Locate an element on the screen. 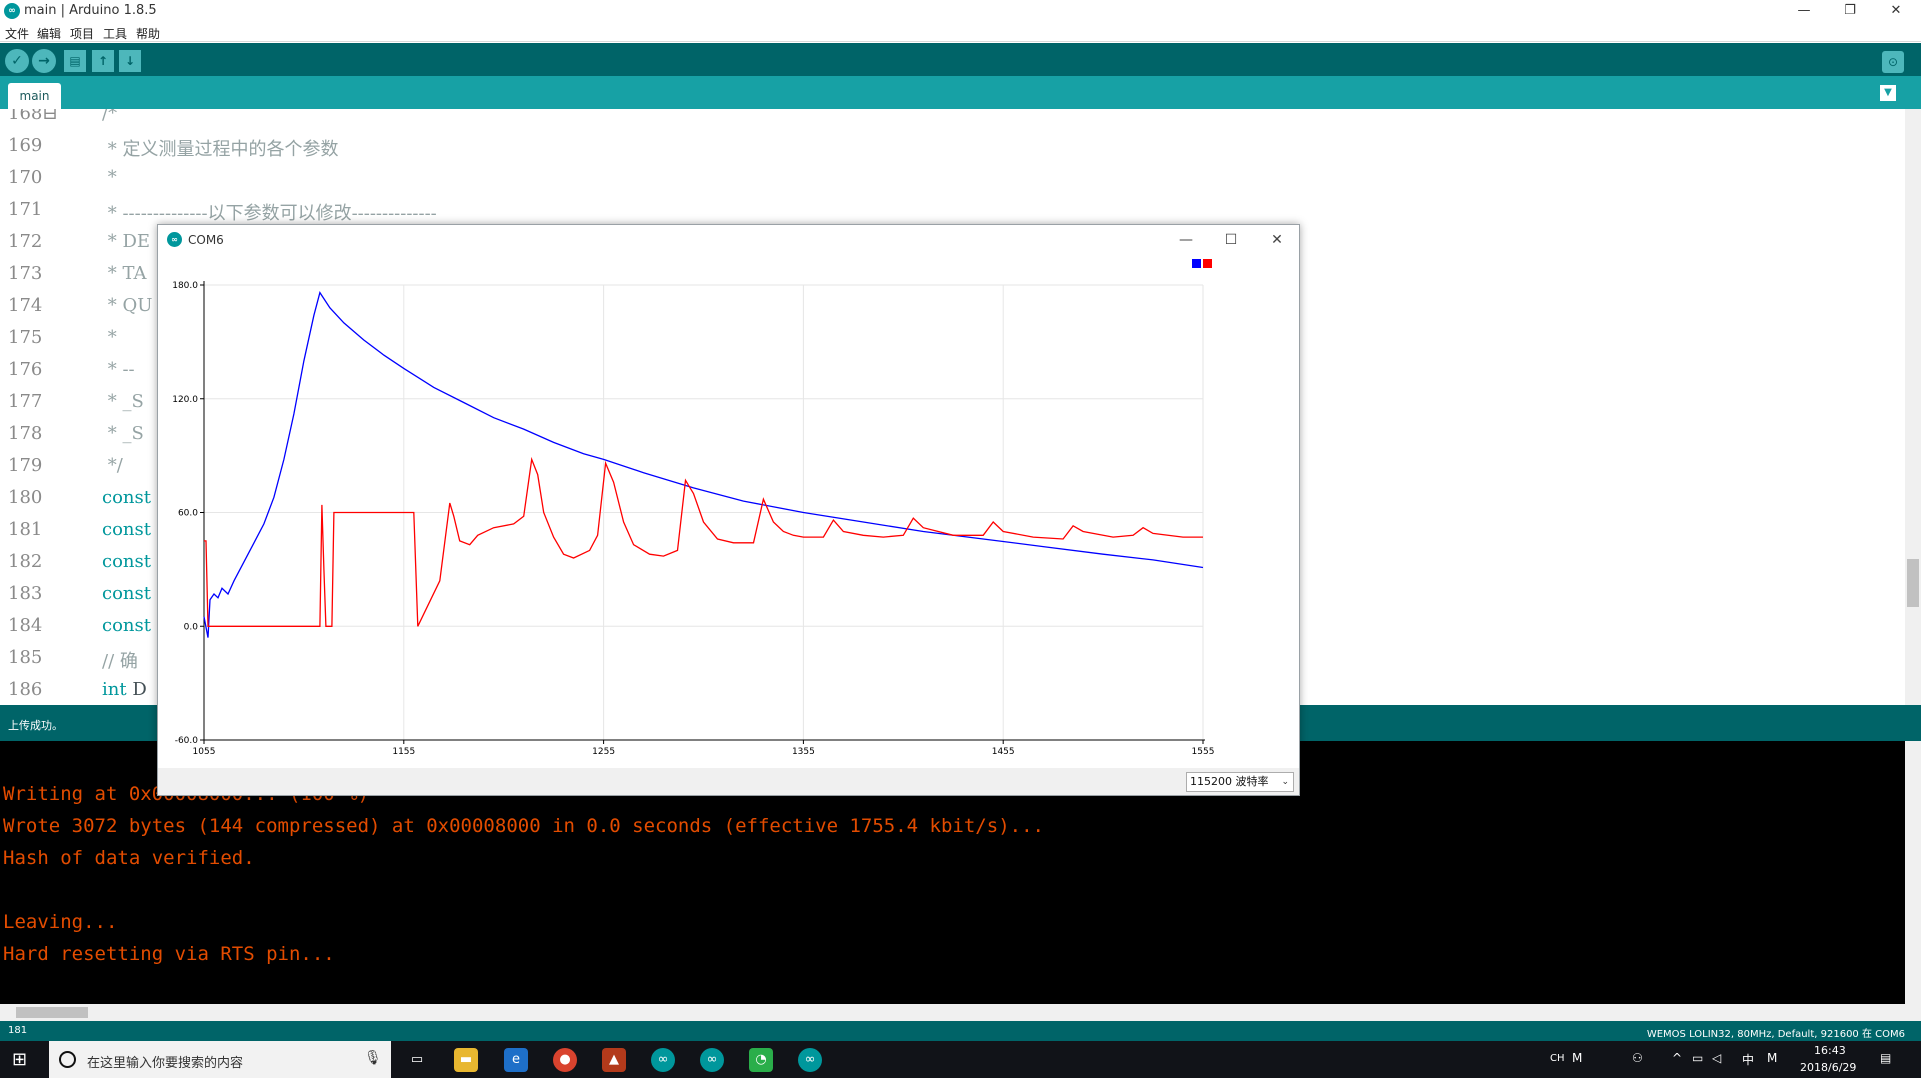 Image resolution: width=1921 pixels, height=1078 pixels. menu-help: 帮助 is located at coordinates (148, 33).